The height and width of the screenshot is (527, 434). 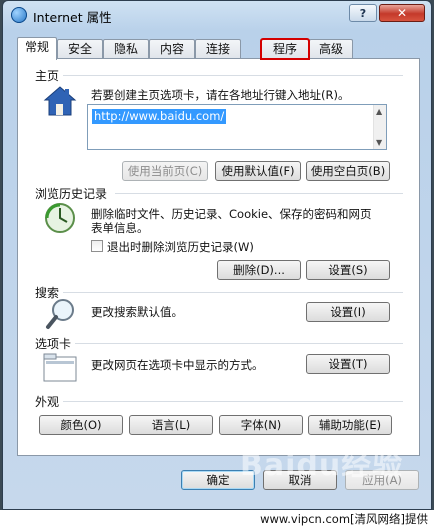 What do you see at coordinates (285, 49) in the screenshot?
I see `tab-programs: 程序` at bounding box center [285, 49].